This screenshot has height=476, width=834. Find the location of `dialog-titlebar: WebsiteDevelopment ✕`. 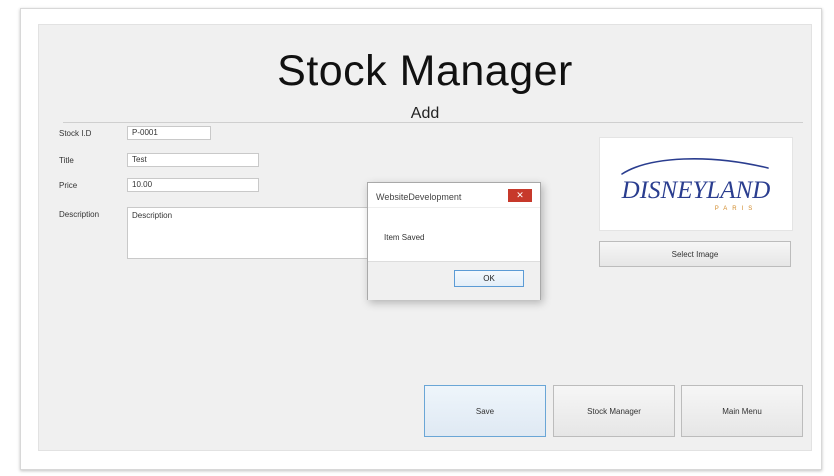

dialog-titlebar: WebsiteDevelopment ✕ is located at coordinates (454, 195).